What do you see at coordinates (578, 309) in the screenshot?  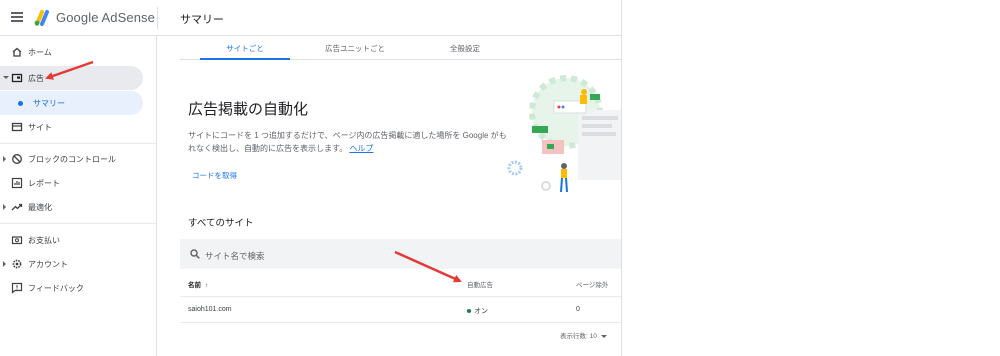 I see `page-exclusions-cell: 0` at bounding box center [578, 309].